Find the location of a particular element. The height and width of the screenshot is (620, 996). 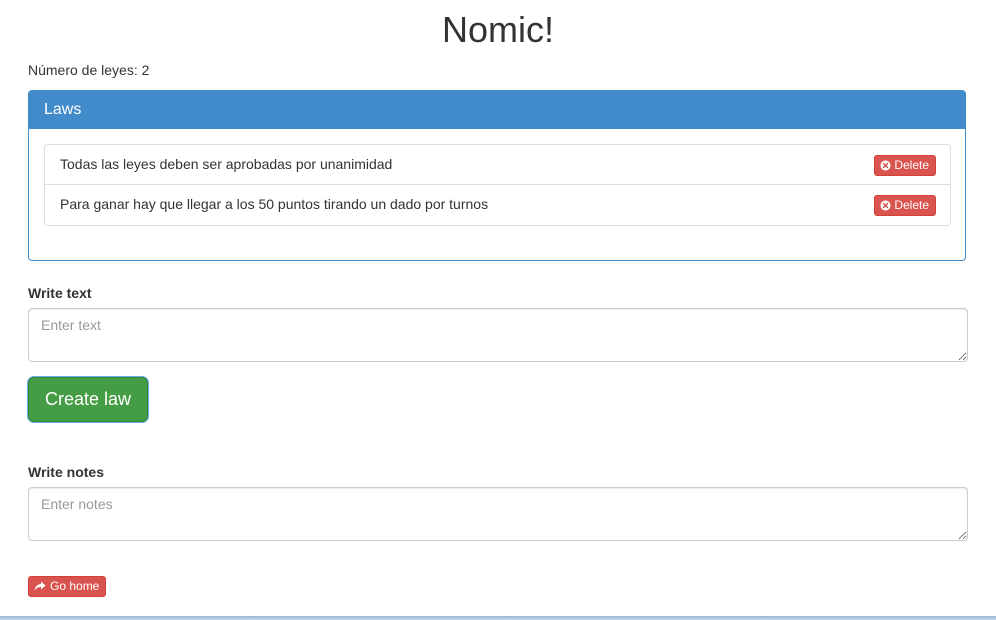

create-law-button: Create law is located at coordinates (88, 399).